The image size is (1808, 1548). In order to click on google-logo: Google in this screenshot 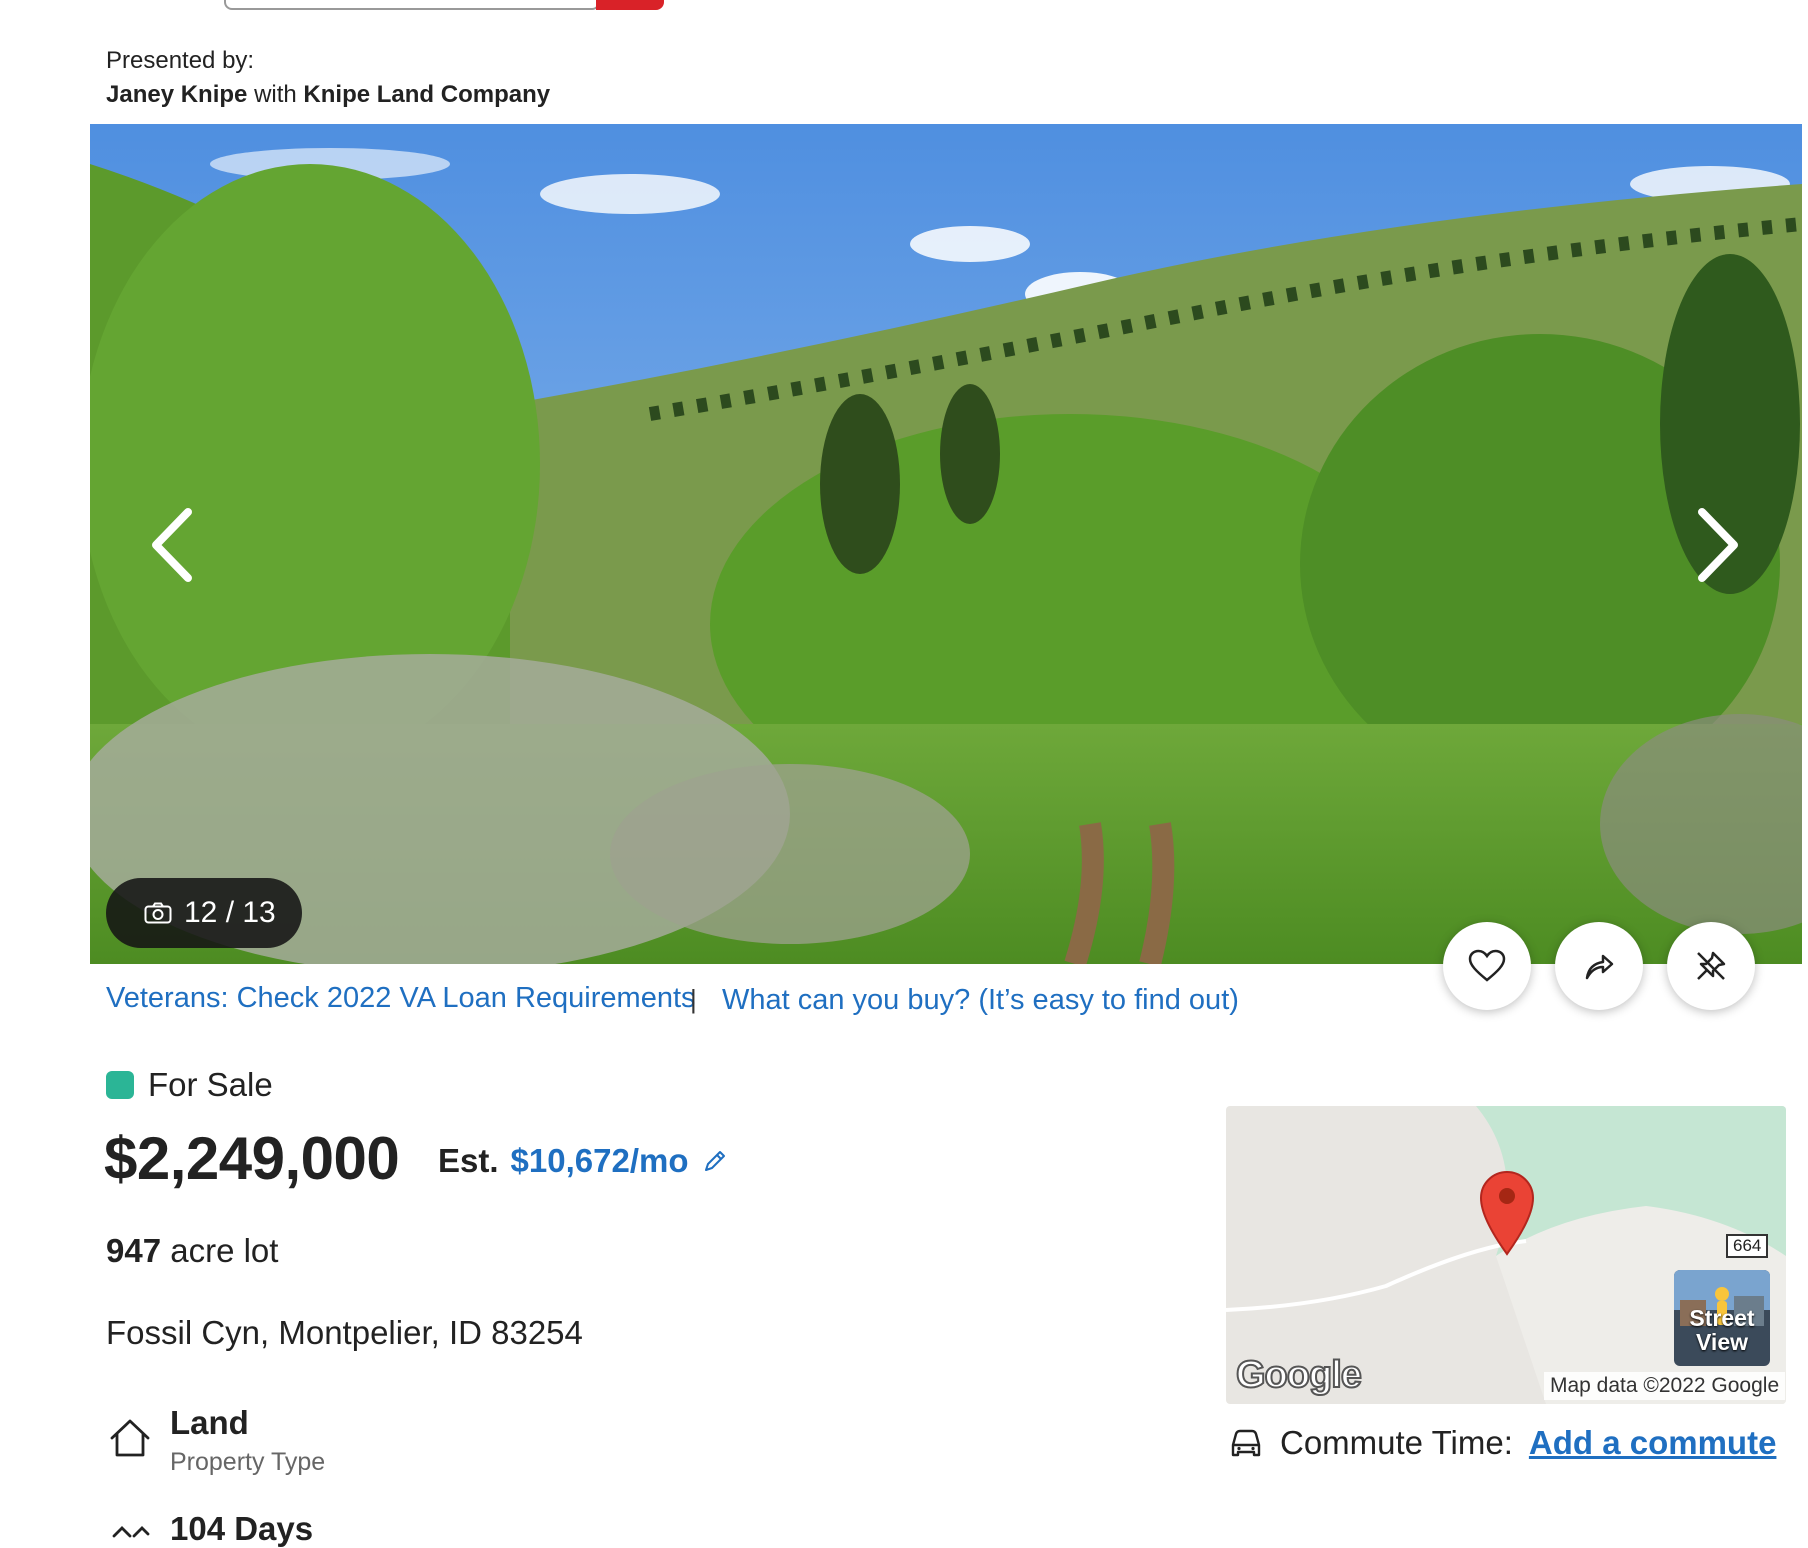, I will do `click(1299, 1375)`.